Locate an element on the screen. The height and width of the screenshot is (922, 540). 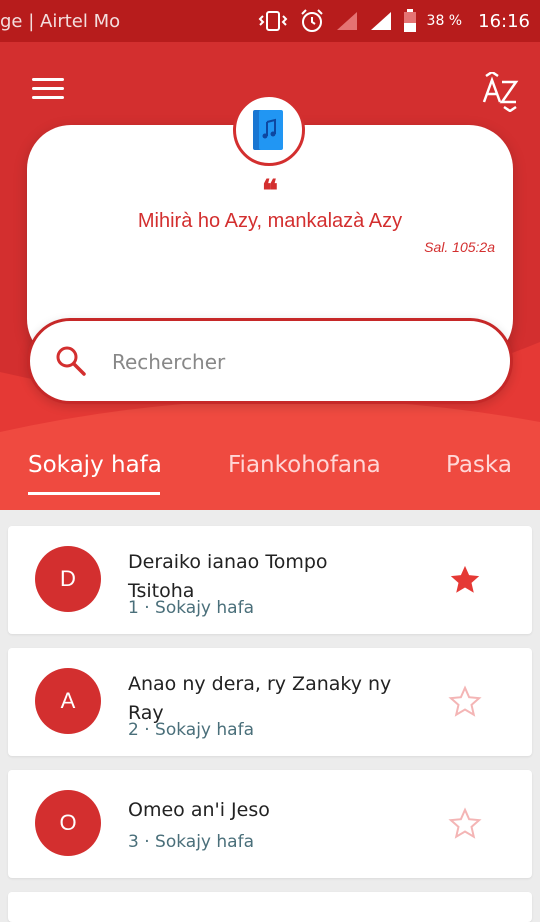
search-icon is located at coordinates (71, 361).